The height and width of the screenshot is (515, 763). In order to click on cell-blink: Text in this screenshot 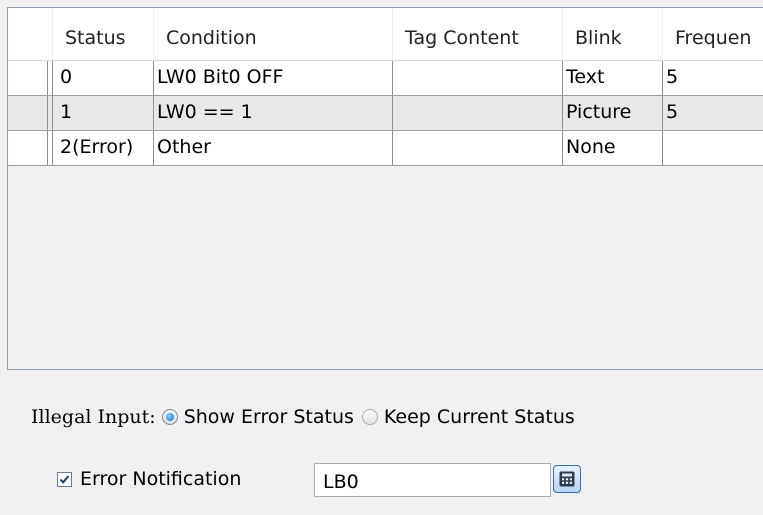, I will do `click(613, 78)`.